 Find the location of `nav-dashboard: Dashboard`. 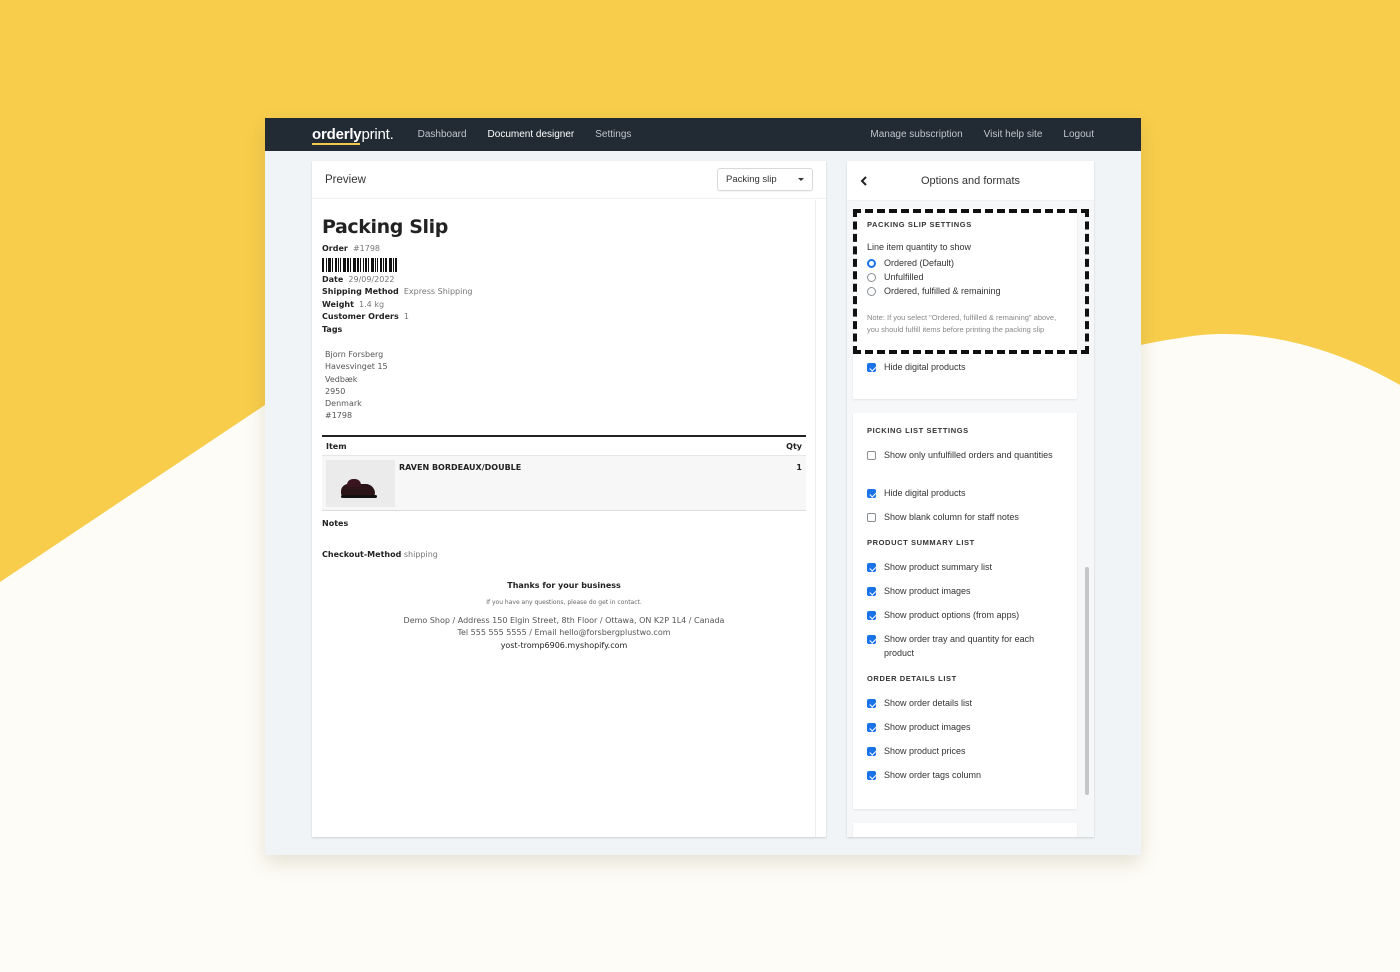

nav-dashboard: Dashboard is located at coordinates (442, 134).